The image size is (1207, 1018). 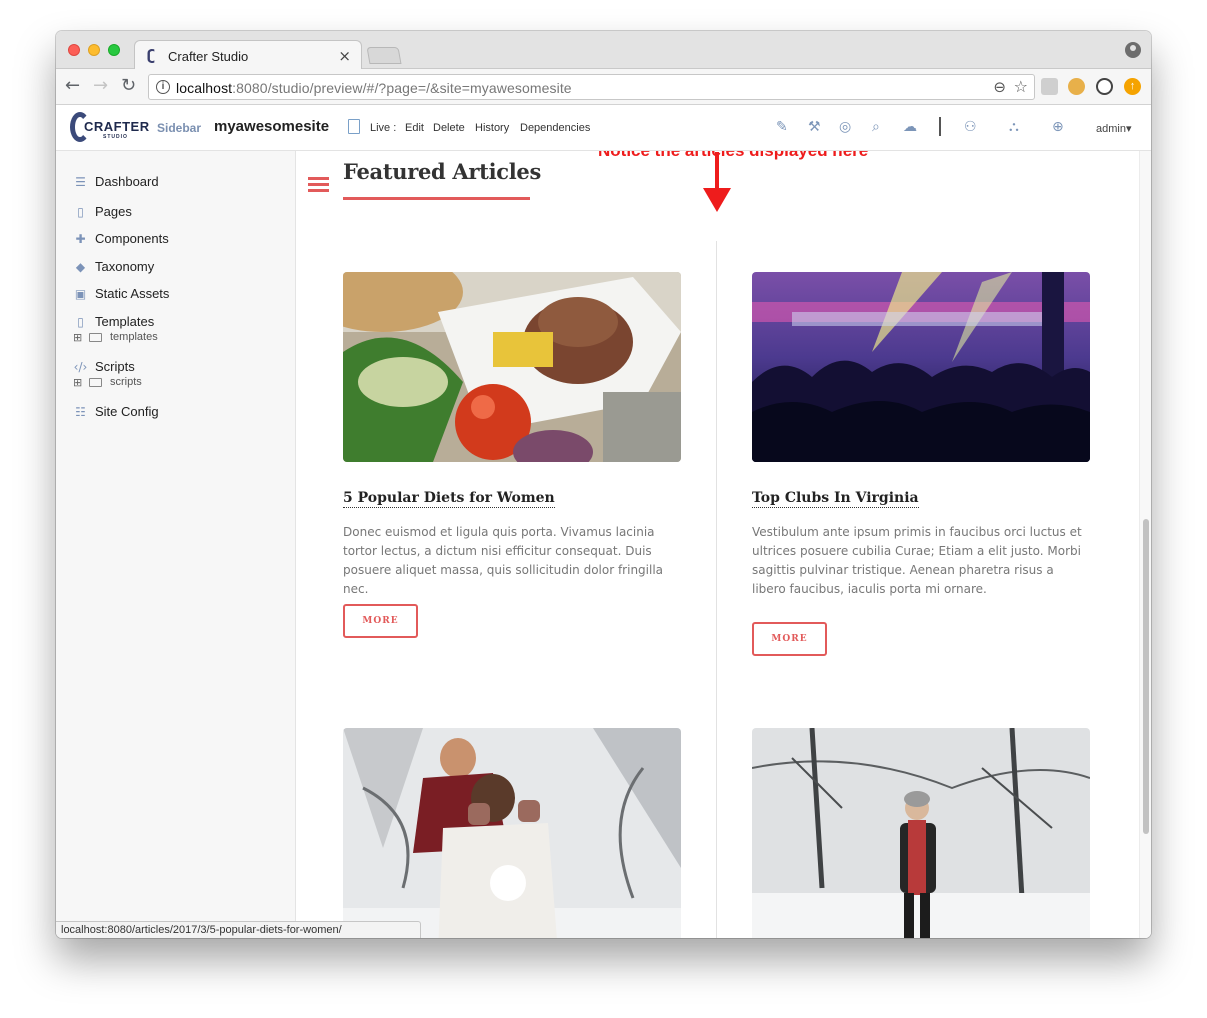 What do you see at coordinates (113, 211) in the screenshot?
I see `sidebar-item-label: Pages` at bounding box center [113, 211].